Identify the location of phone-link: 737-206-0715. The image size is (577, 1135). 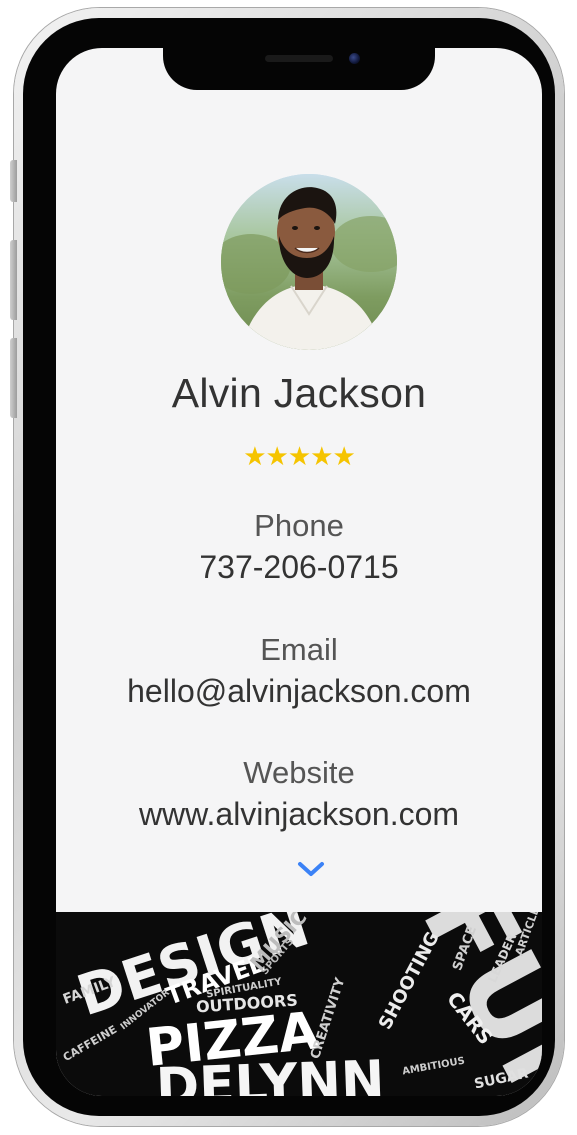
(299, 567).